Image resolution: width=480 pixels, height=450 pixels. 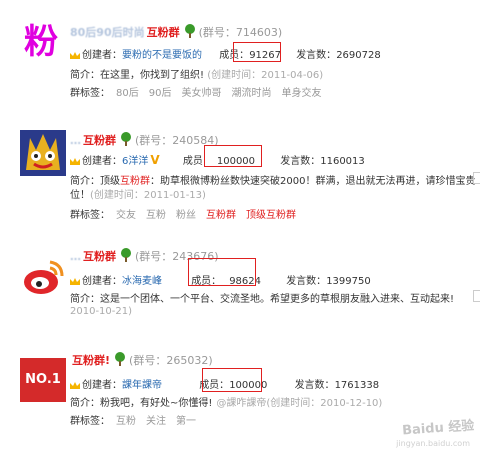 What do you see at coordinates (348, 281) in the screenshot?
I see `post-count: 1399750` at bounding box center [348, 281].